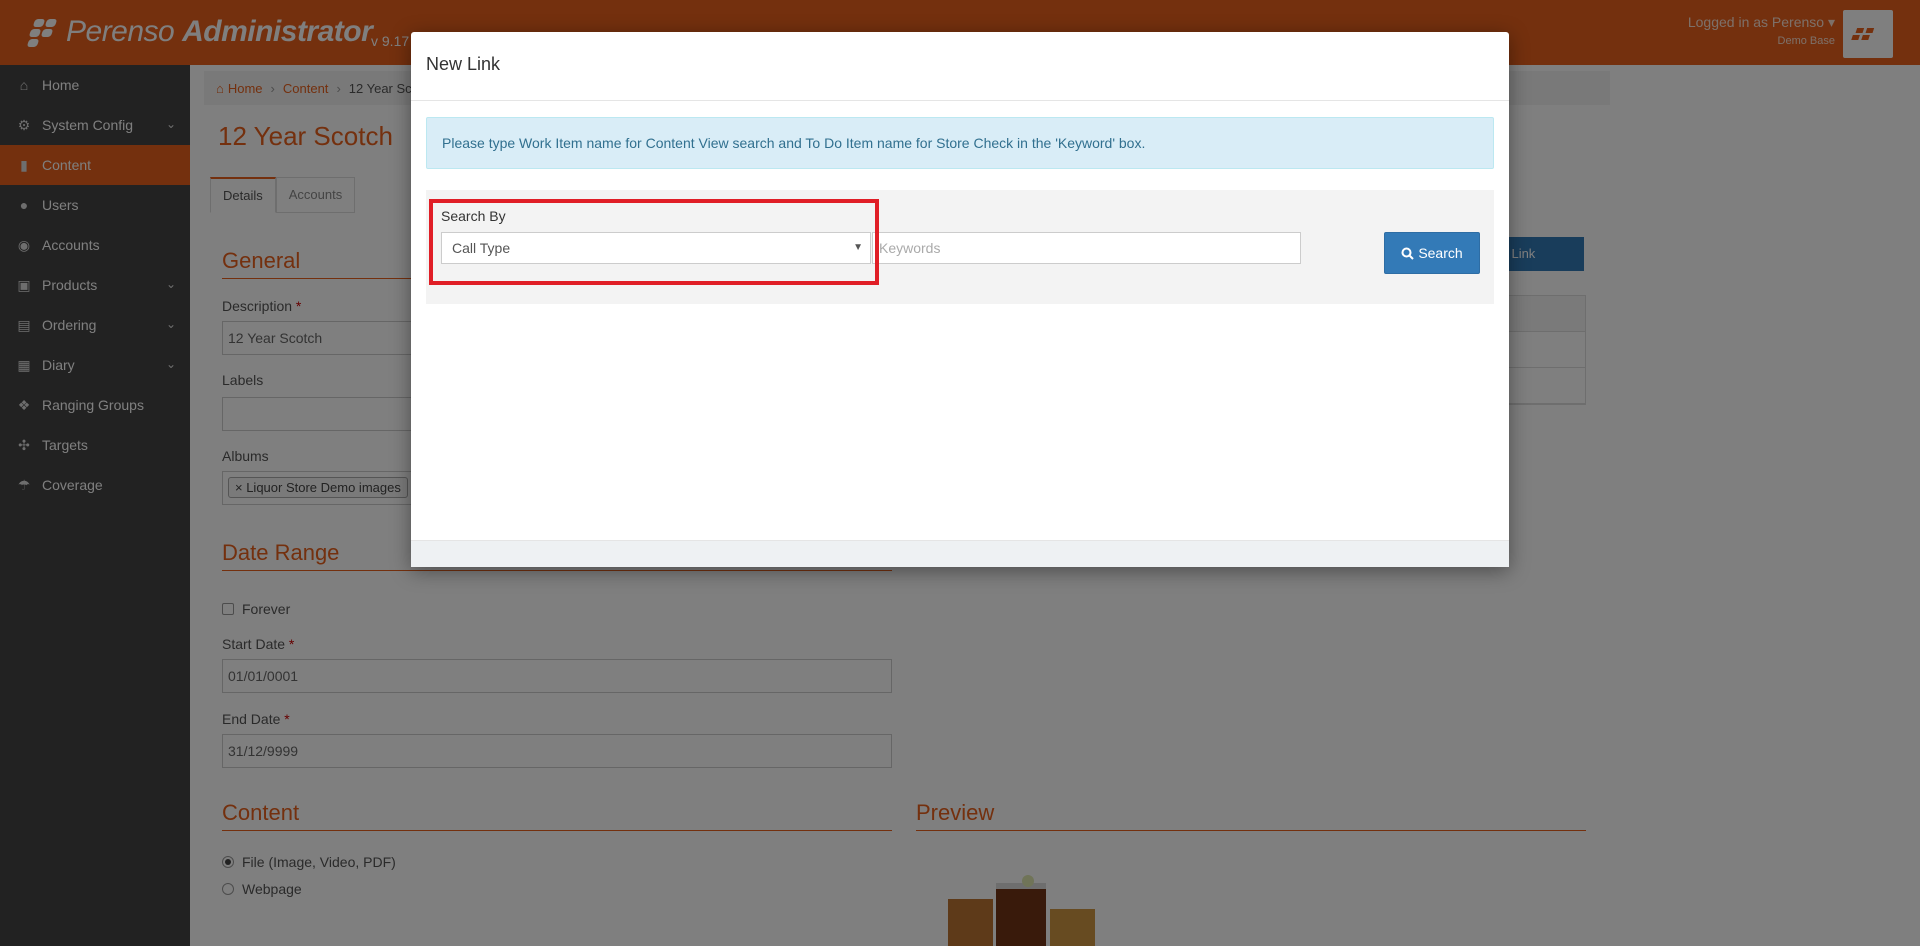  What do you see at coordinates (1408, 253) in the screenshot?
I see `search-icon` at bounding box center [1408, 253].